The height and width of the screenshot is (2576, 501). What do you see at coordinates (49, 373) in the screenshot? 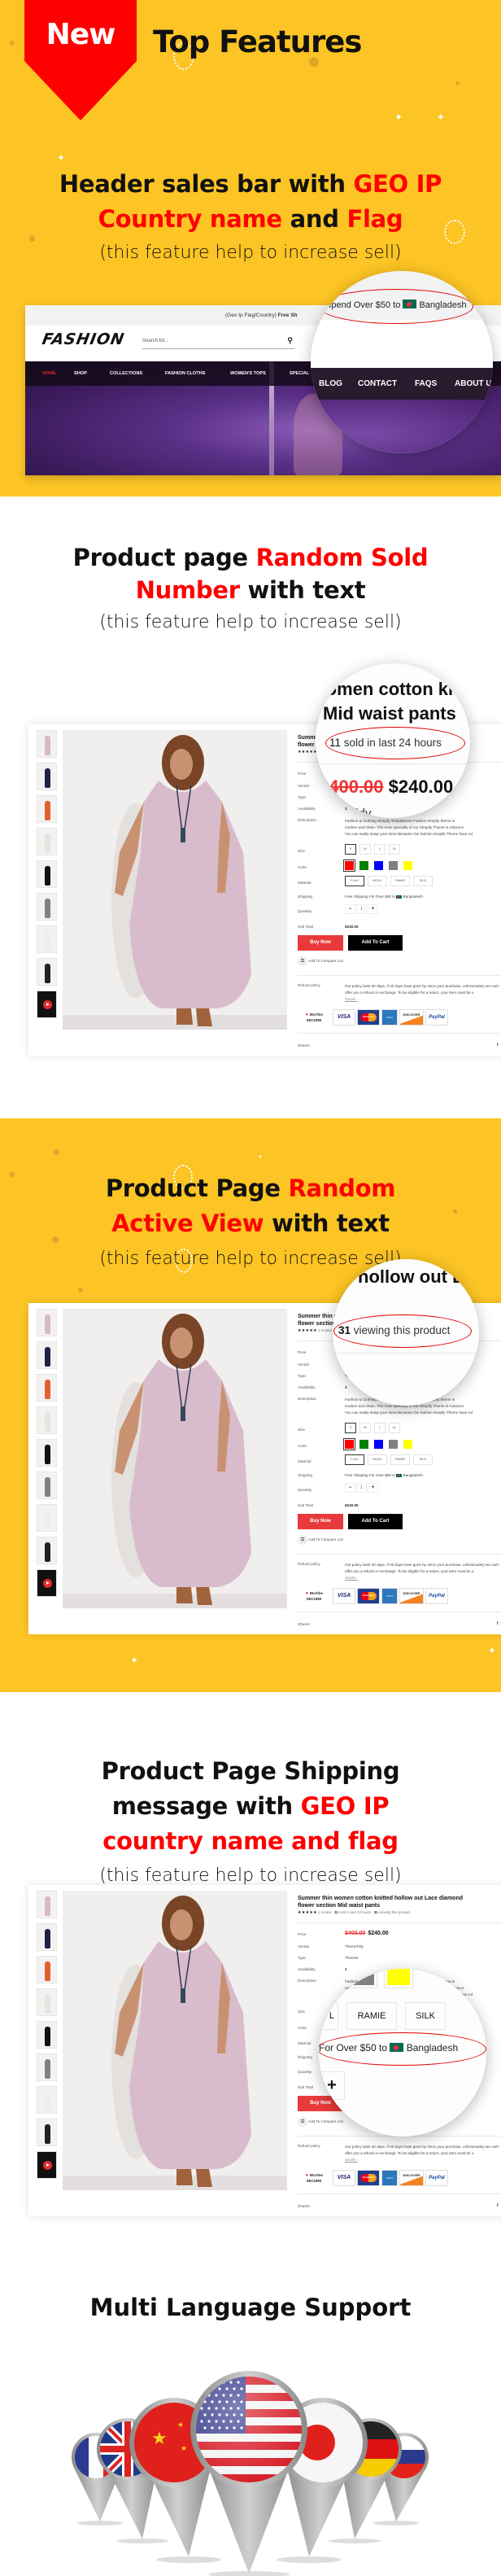
I see `nav-home: HOME` at bounding box center [49, 373].